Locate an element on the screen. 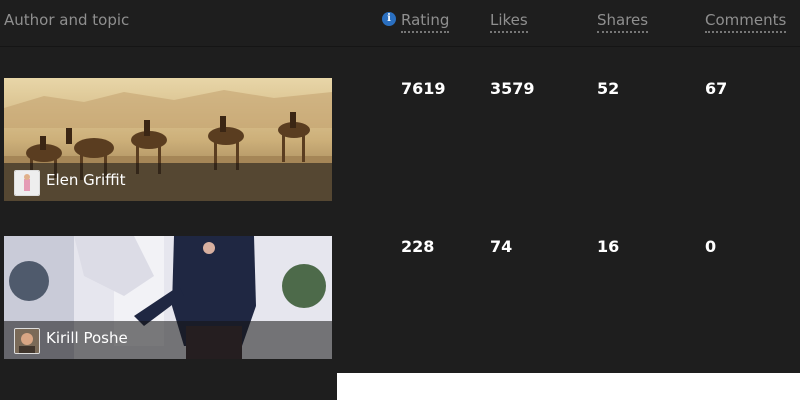 Image resolution: width=800 pixels, height=400 pixels. likes-value: 3579 is located at coordinates (512, 88).